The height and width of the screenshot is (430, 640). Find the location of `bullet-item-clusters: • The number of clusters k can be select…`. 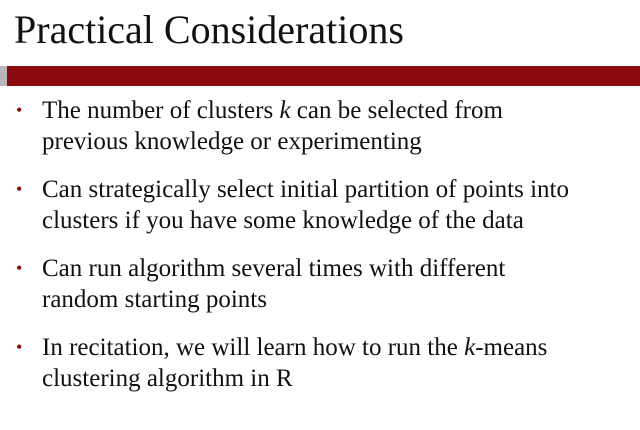

bullet-item-clusters: • The number of clusters k can be select… is located at coordinates (320, 126).